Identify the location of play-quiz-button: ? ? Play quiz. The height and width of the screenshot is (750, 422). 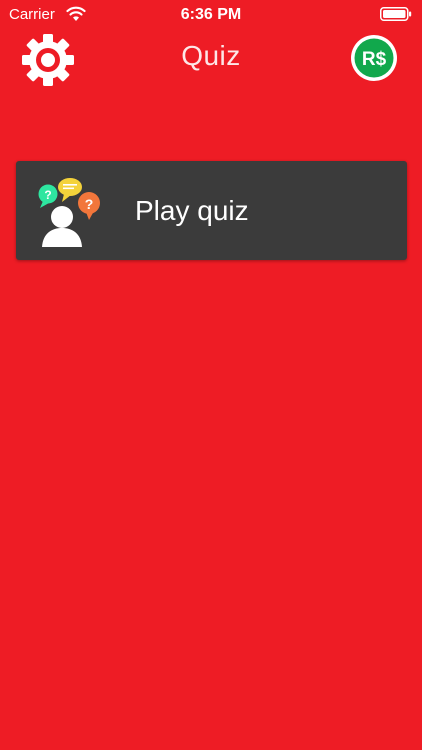
(211, 210).